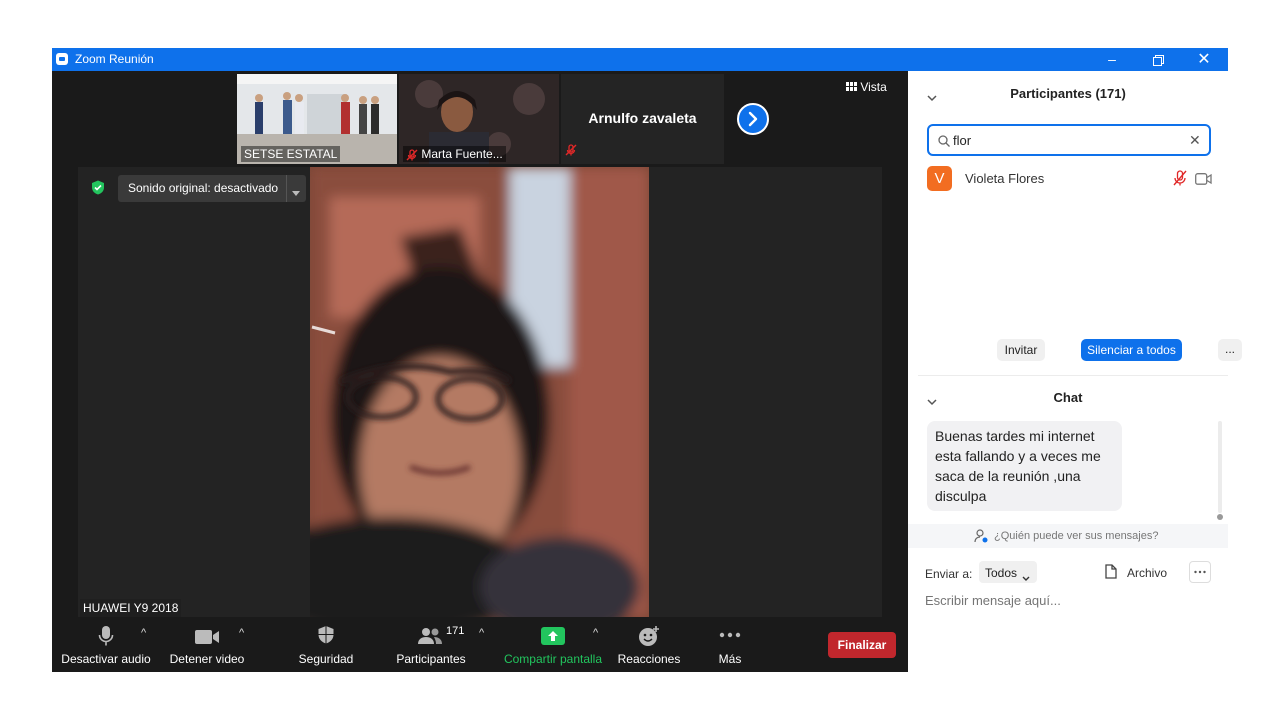 The image size is (1280, 720). I want to click on original-sound-label: Sonido original: desactivado, so click(203, 188).